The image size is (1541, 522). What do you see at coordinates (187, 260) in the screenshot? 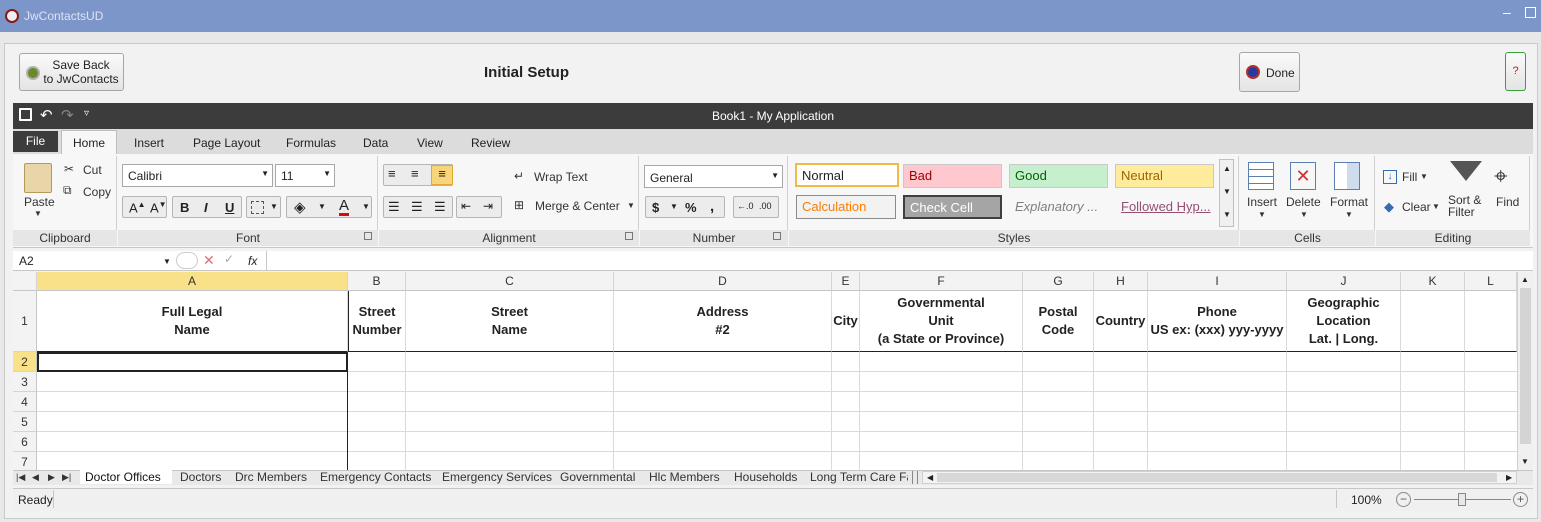
I see `formula-bar-toggle` at bounding box center [187, 260].